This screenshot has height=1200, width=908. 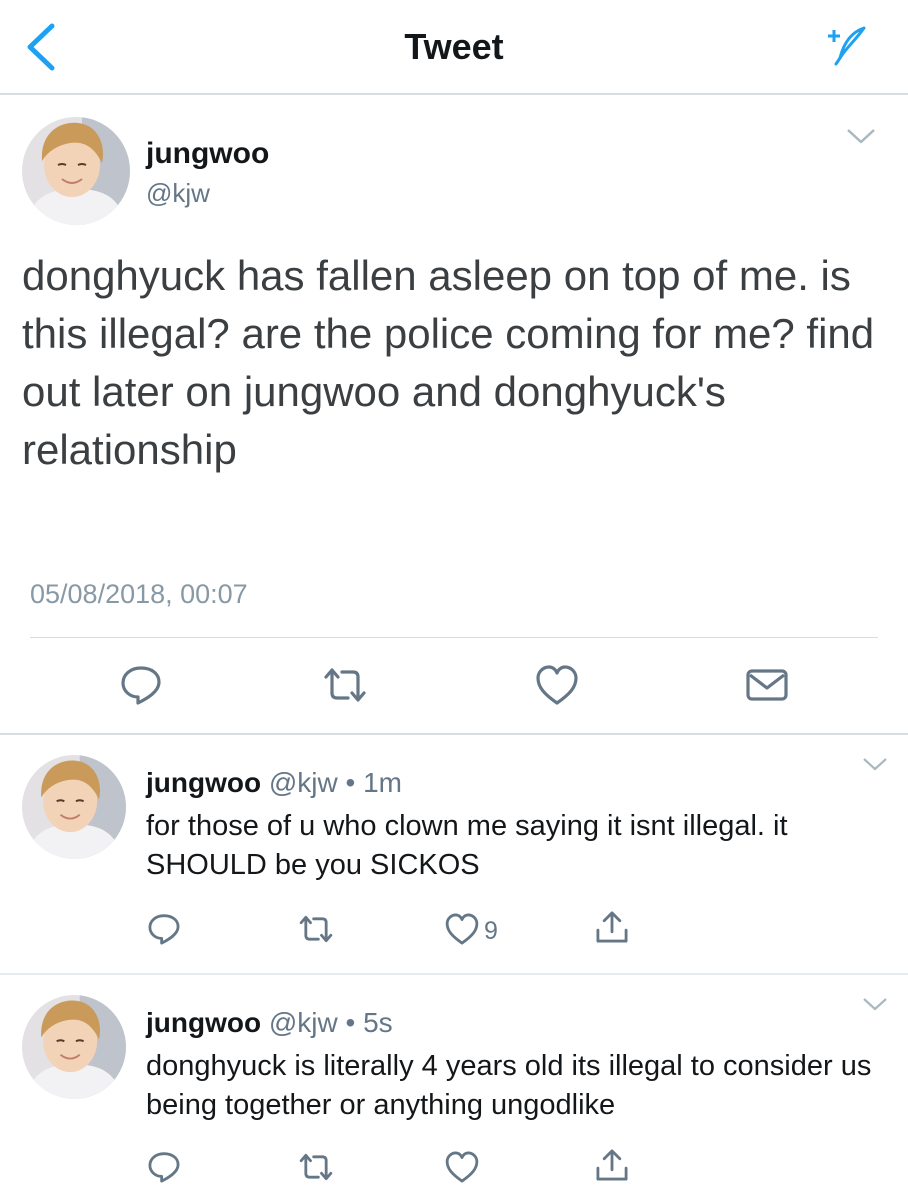 What do you see at coordinates (491, 931) in the screenshot?
I see `like-count: 9` at bounding box center [491, 931].